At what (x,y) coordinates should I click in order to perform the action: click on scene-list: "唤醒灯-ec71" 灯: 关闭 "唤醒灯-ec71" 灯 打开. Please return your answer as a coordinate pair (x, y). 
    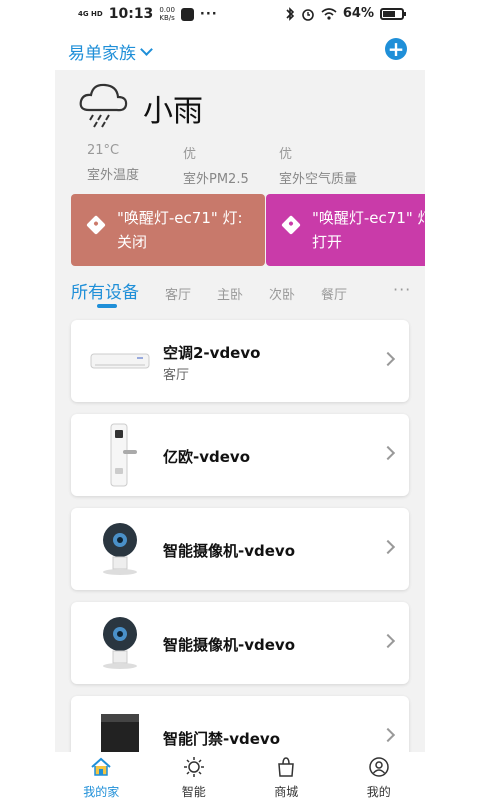
    Looking at the image, I should click on (248, 230).